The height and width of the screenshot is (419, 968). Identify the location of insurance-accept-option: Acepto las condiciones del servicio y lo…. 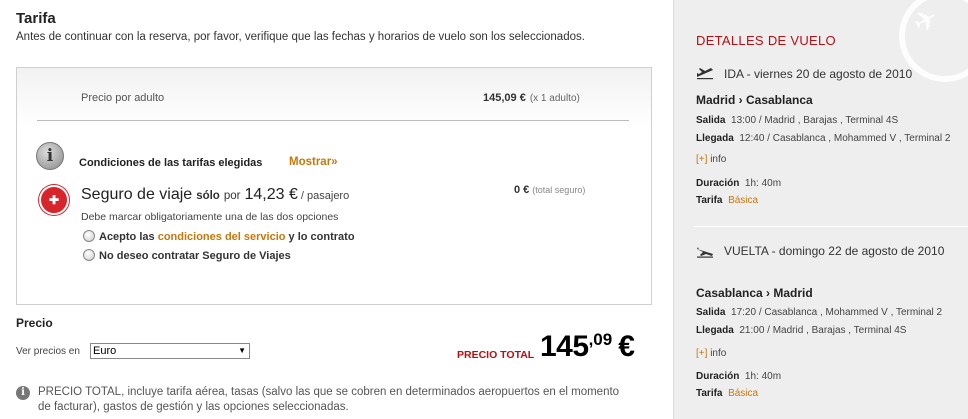
(219, 236).